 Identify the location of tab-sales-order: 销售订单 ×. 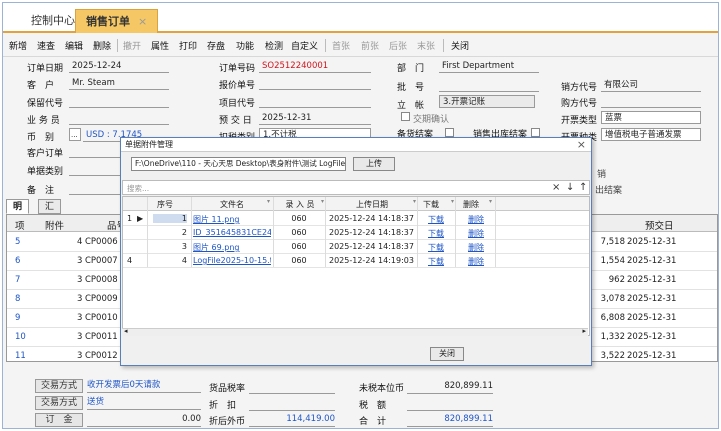
(117, 21).